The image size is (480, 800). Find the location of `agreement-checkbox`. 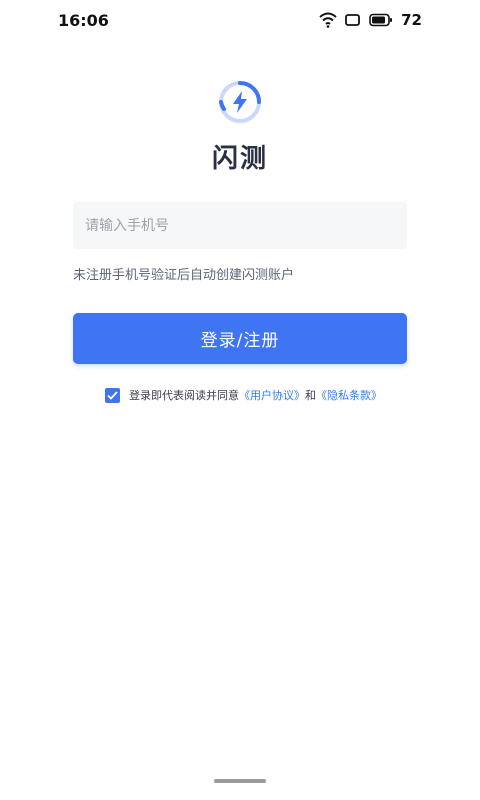

agreement-checkbox is located at coordinates (112, 395).